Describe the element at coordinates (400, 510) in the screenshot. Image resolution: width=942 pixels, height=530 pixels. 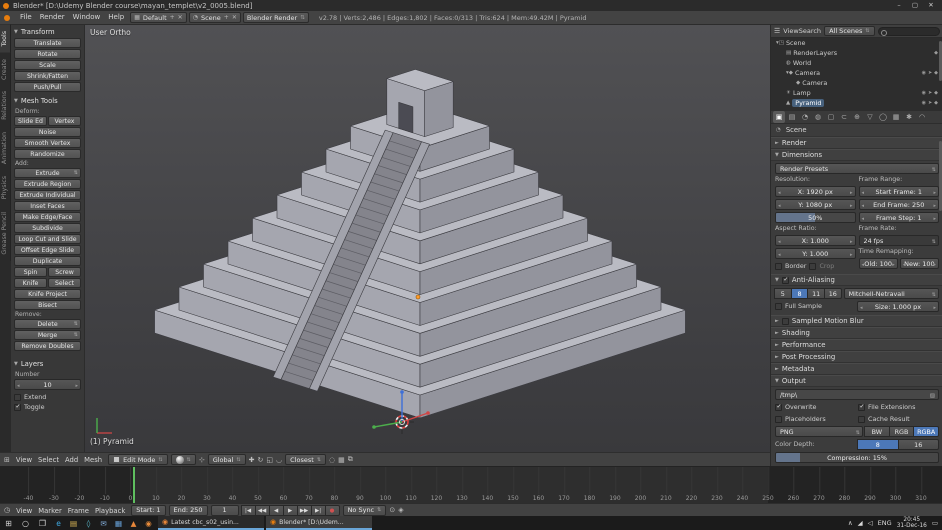
I see `keyframe-insert-icon: ◈` at that location.